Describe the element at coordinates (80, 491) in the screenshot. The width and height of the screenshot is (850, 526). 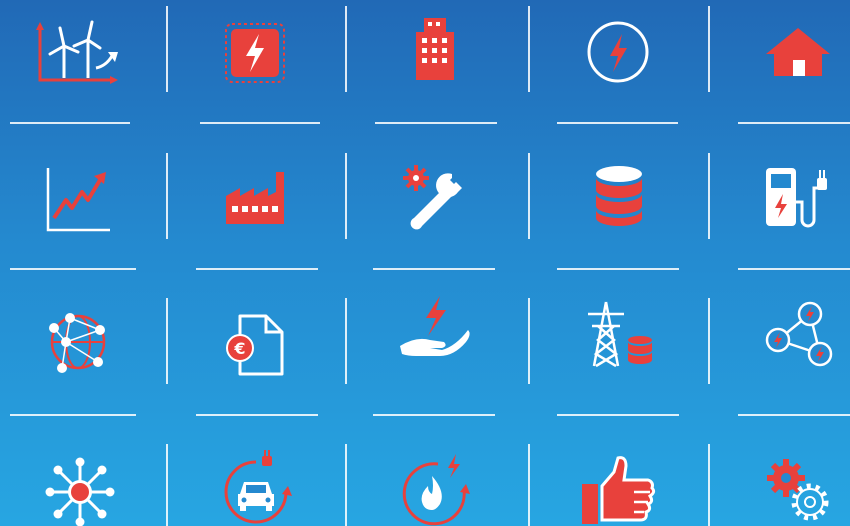
I see `network-hub-icon` at that location.